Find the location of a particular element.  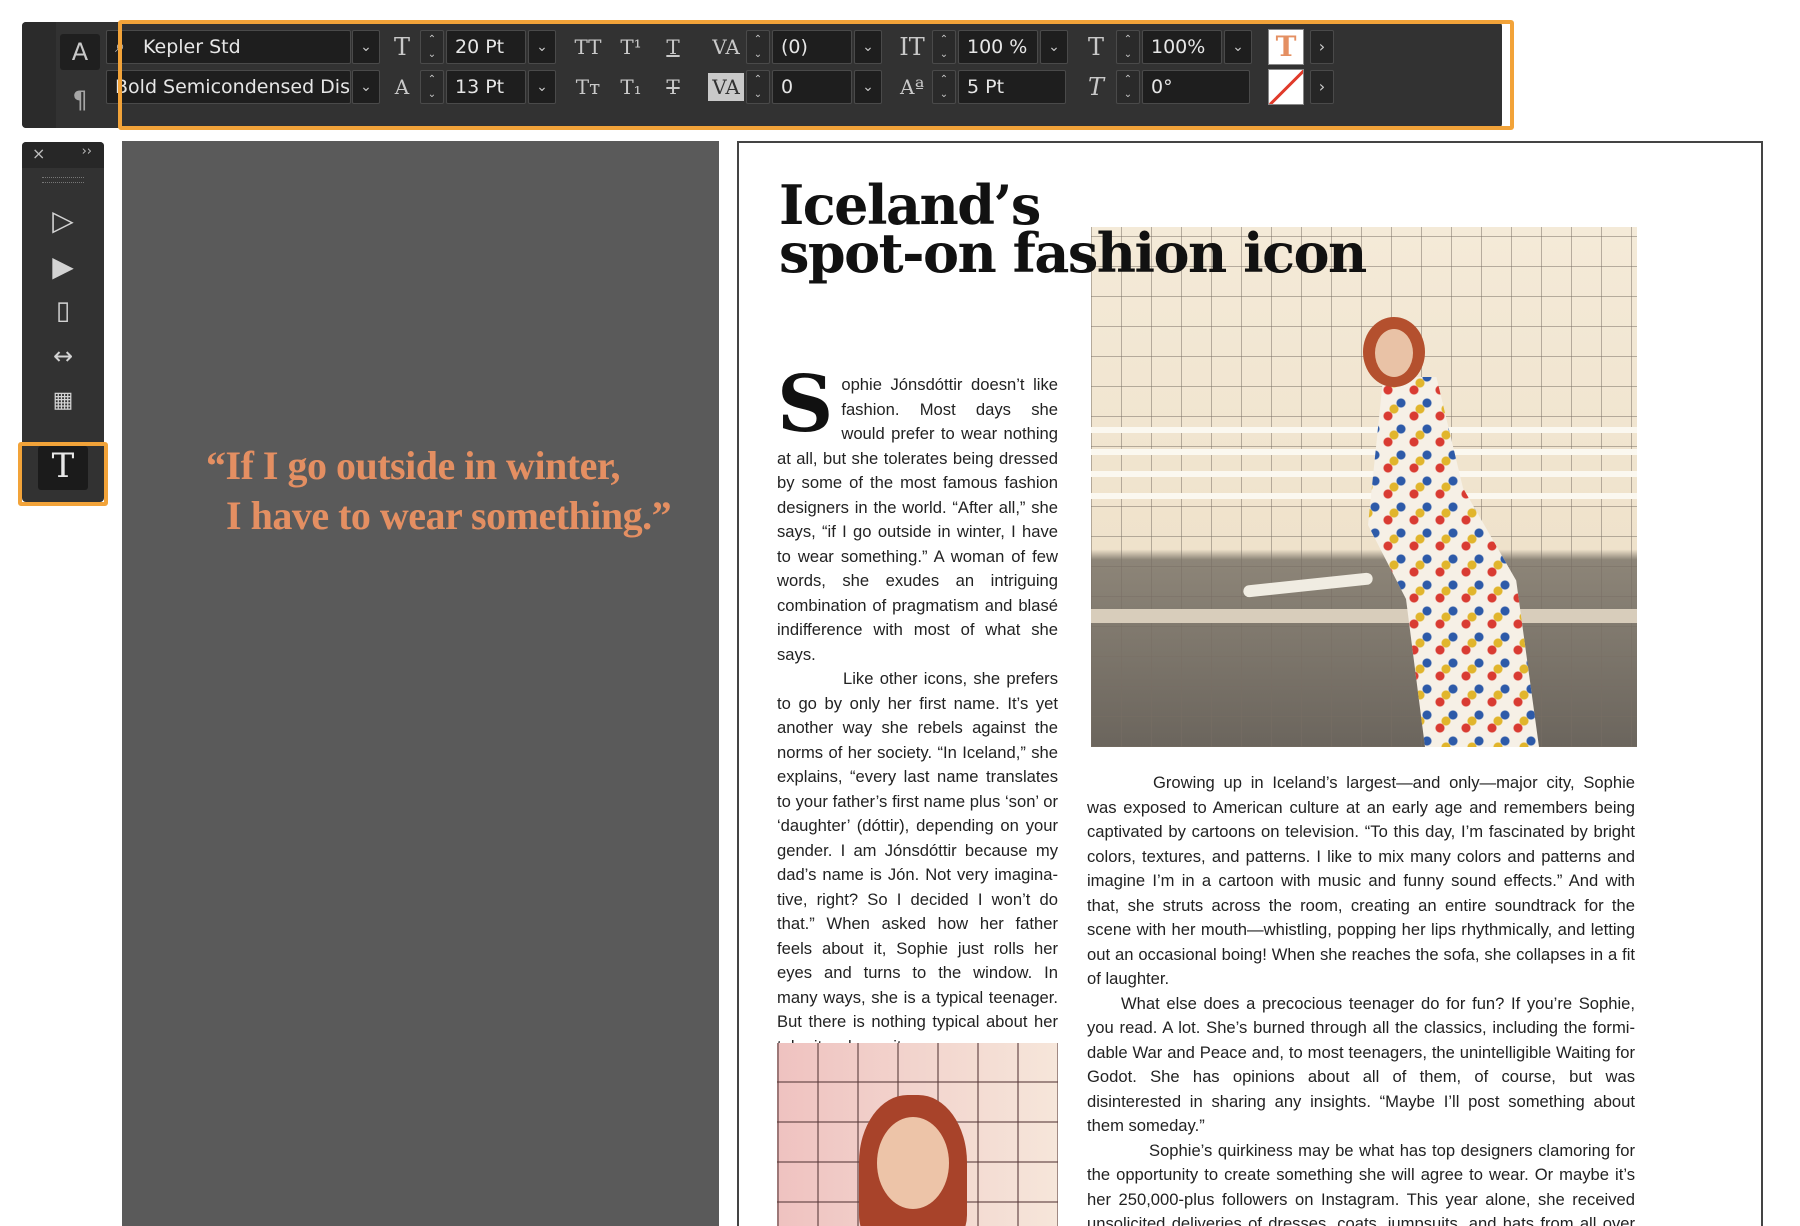

stroke-color-swatch is located at coordinates (1286, 87).